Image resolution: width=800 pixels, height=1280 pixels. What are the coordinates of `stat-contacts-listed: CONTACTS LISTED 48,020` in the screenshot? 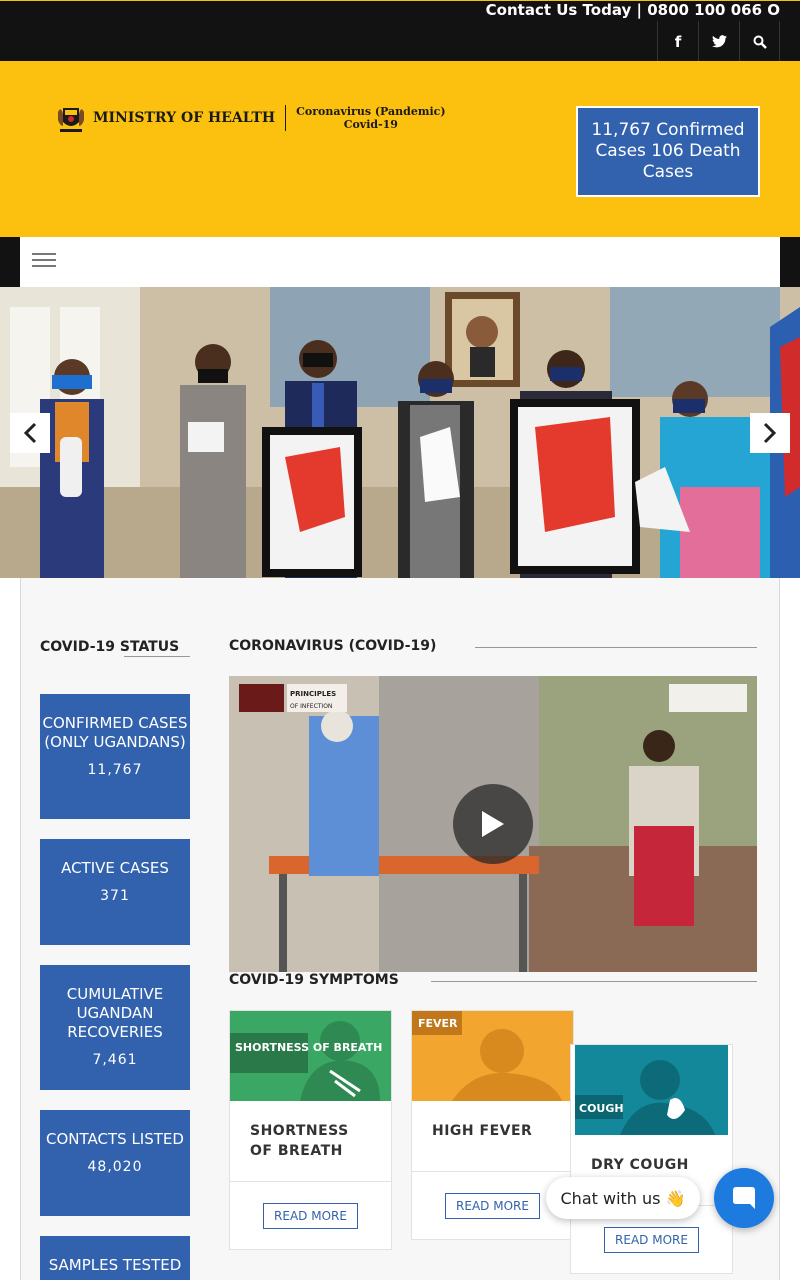 It's located at (115, 1163).